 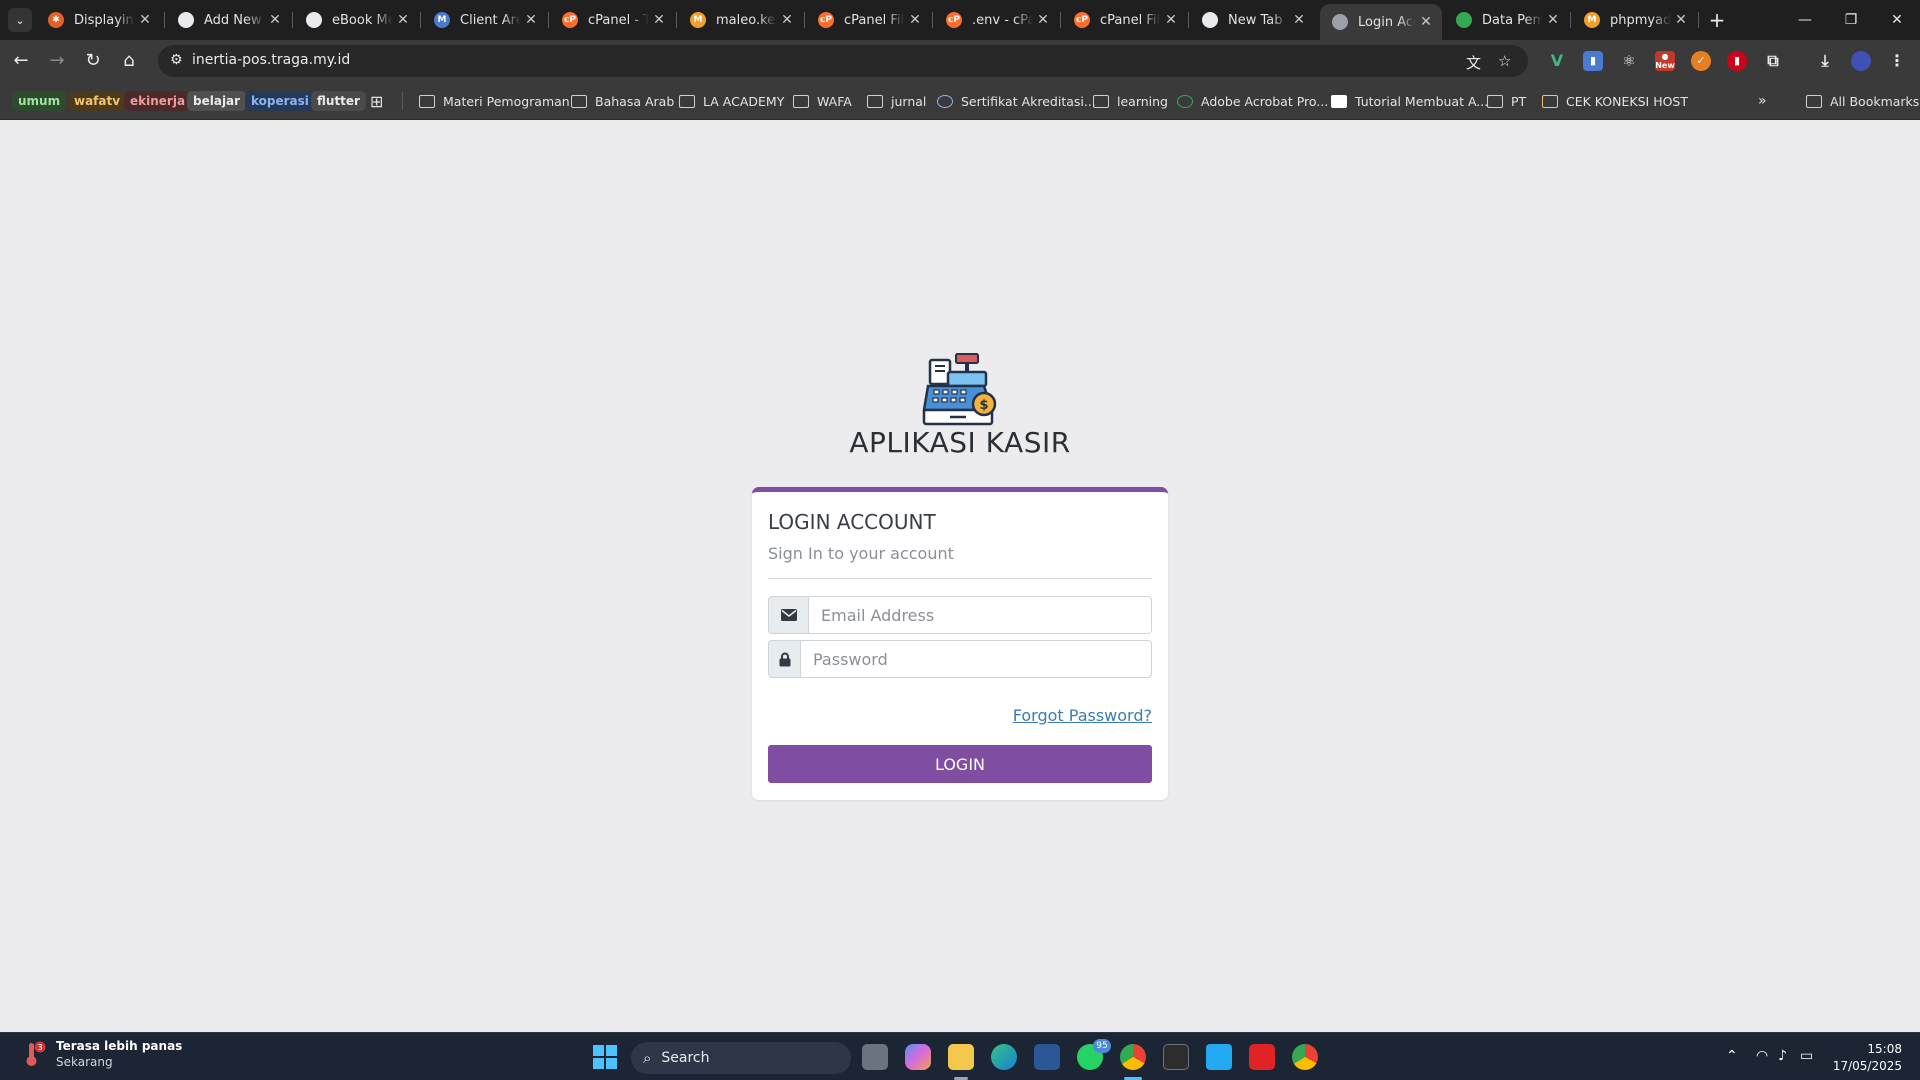 I want to click on avatar, so click(x=1861, y=61).